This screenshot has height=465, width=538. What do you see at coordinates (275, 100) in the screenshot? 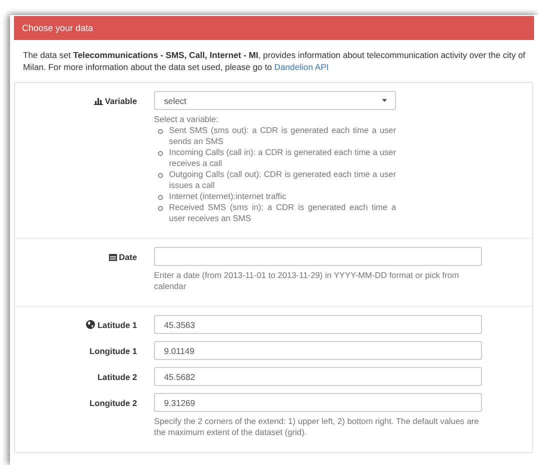
I see `variable-select: select` at bounding box center [275, 100].